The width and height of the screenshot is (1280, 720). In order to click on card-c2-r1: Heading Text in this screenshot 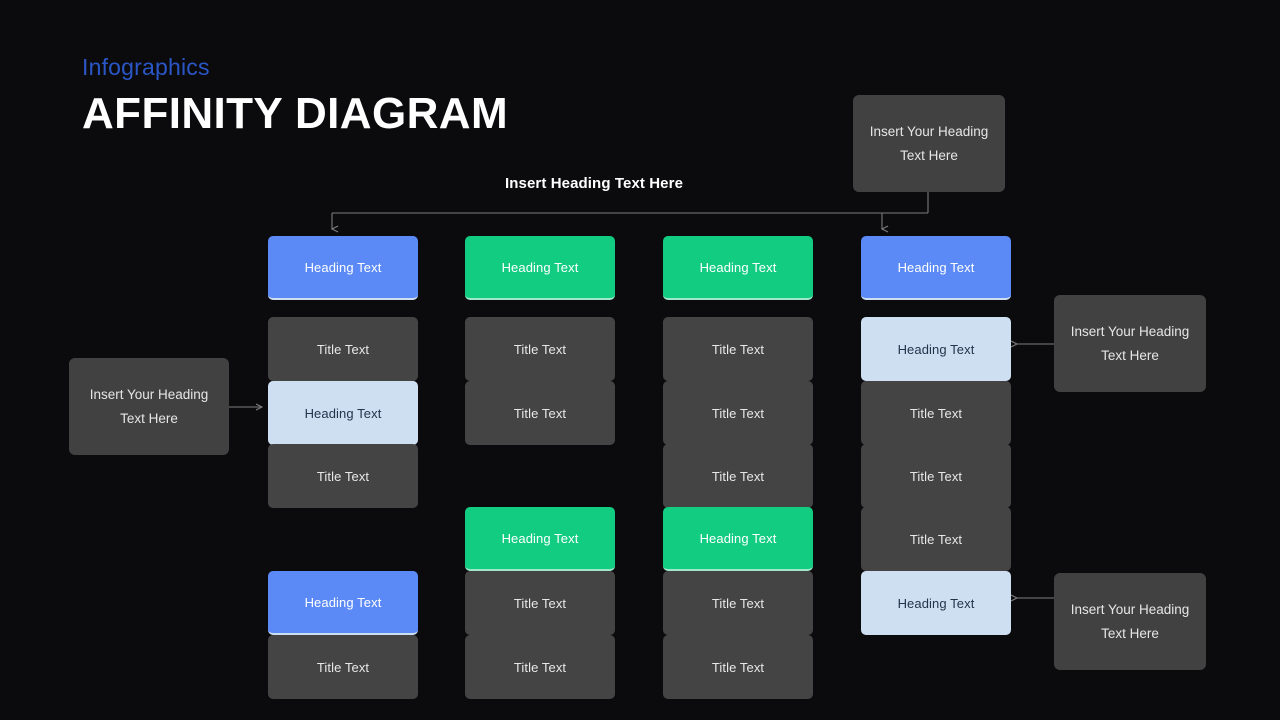, I will do `click(540, 268)`.